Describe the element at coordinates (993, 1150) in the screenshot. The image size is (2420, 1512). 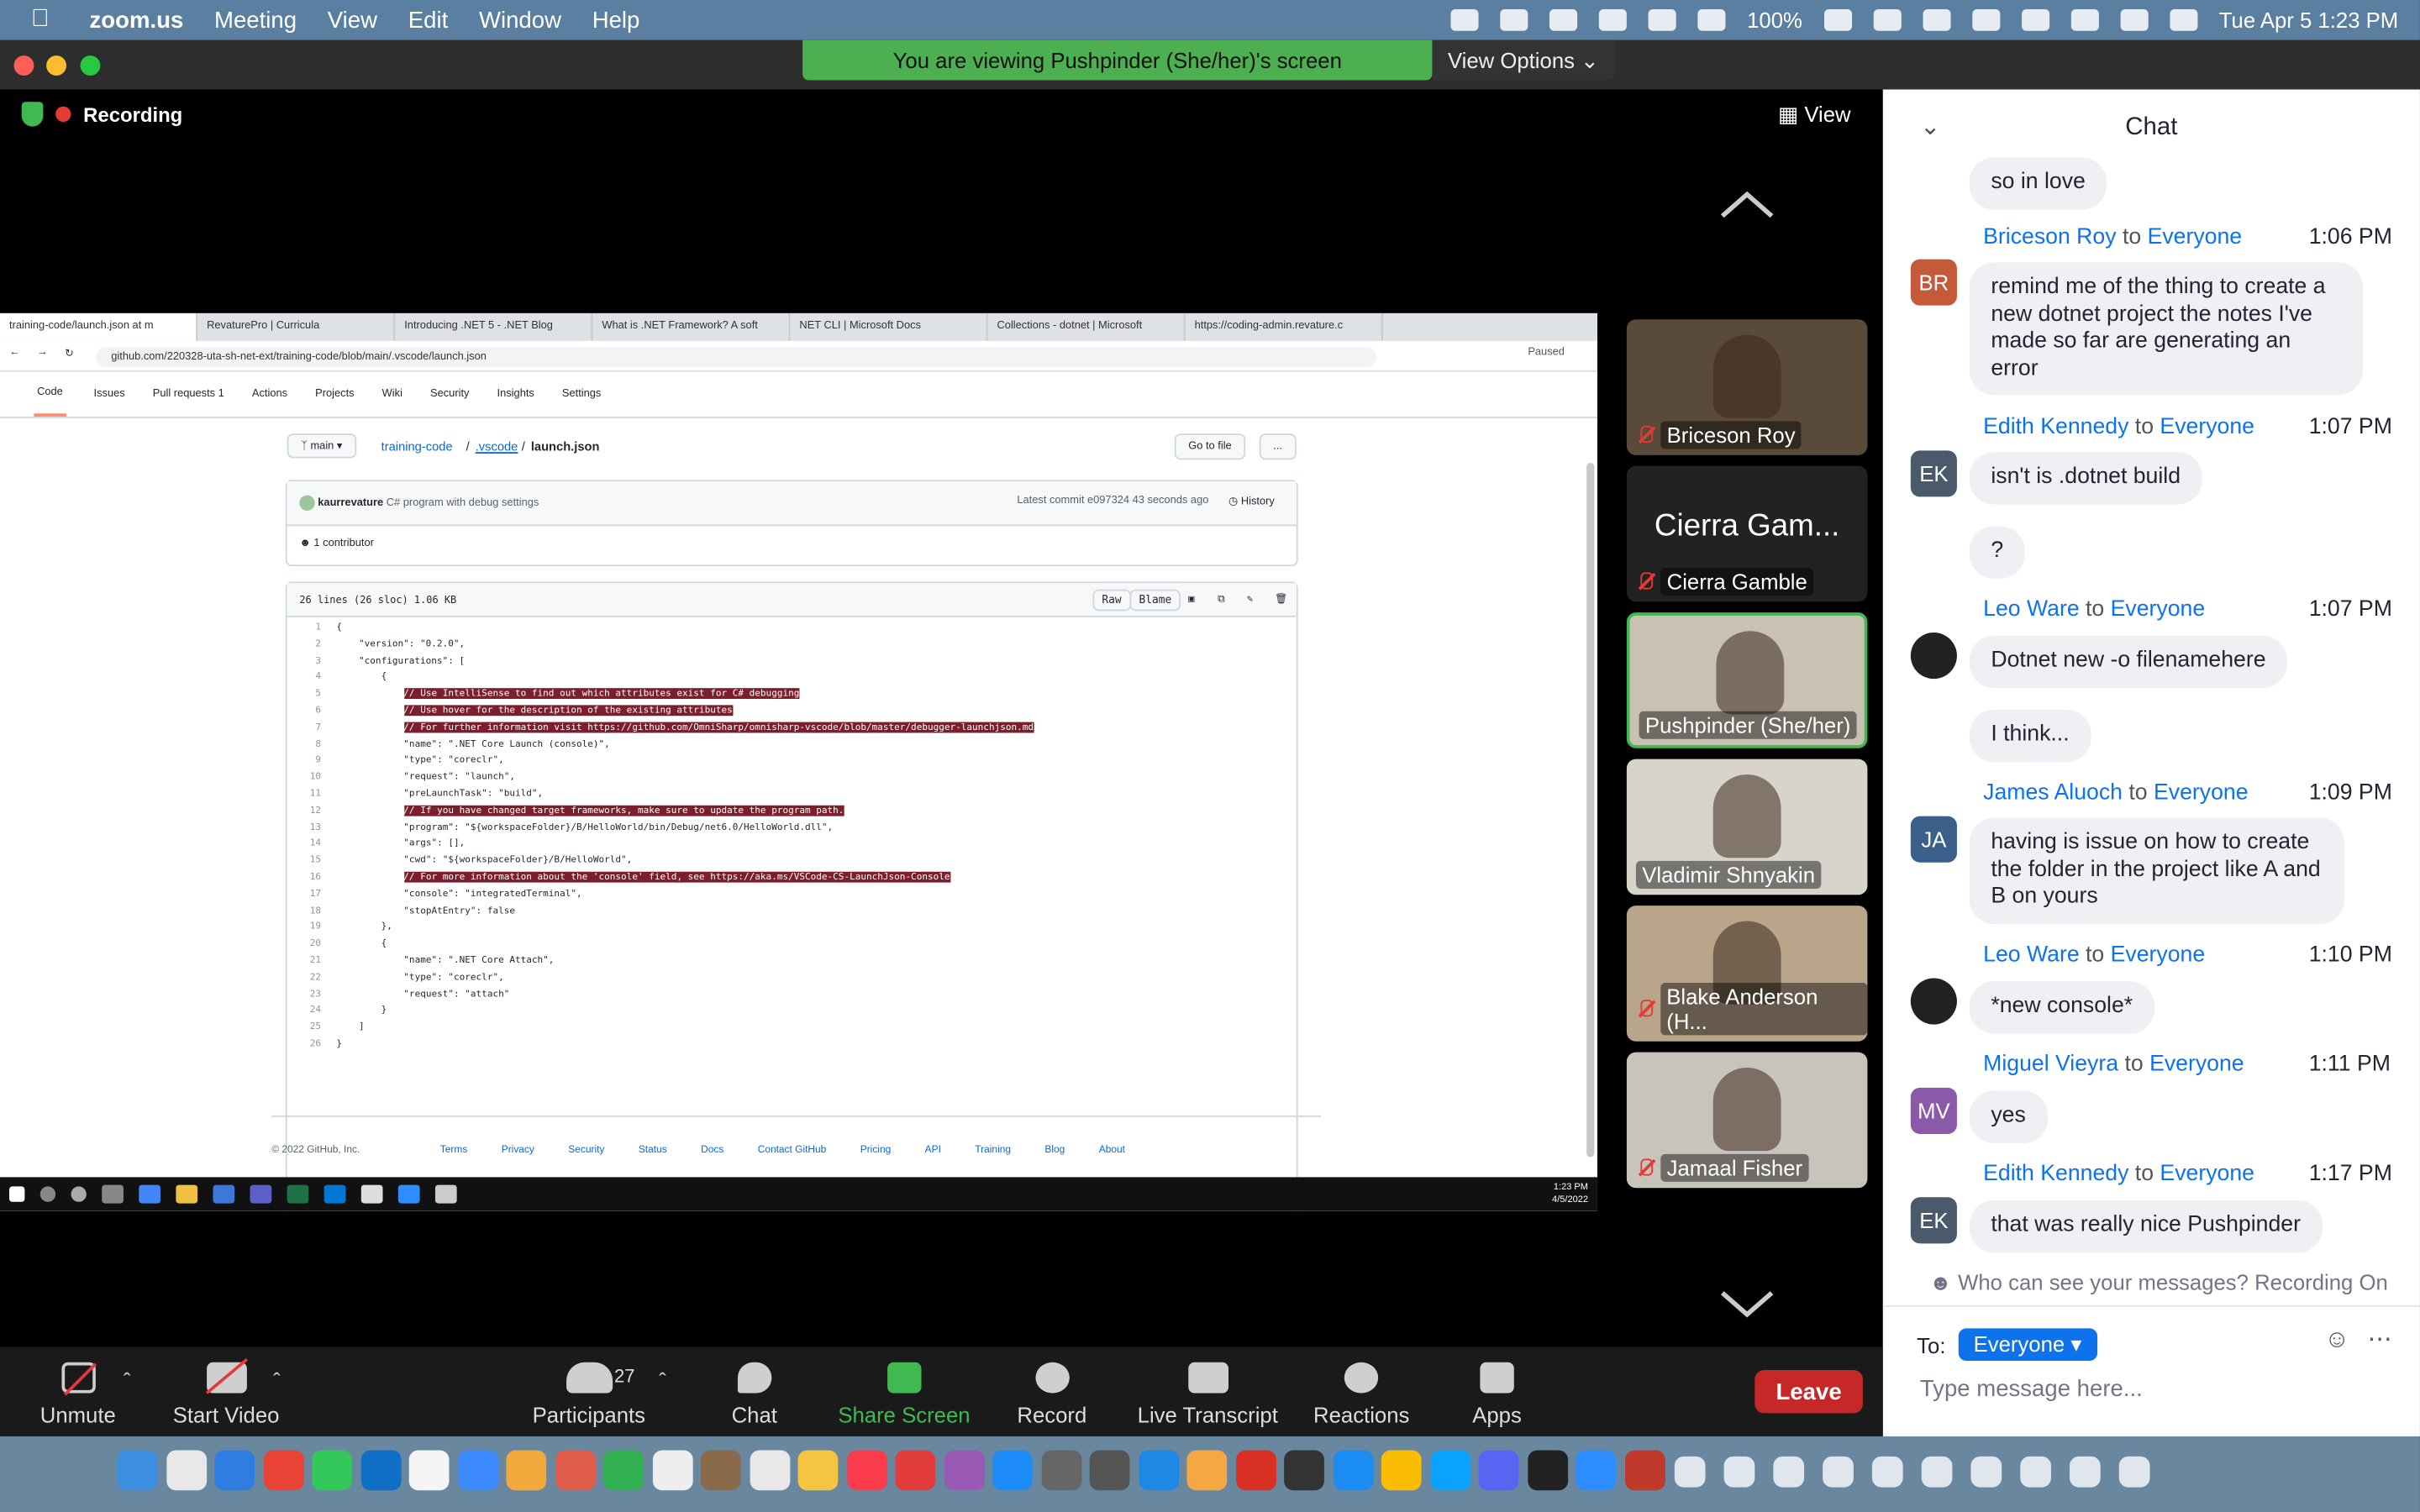
I see `footer-link: Training` at that location.